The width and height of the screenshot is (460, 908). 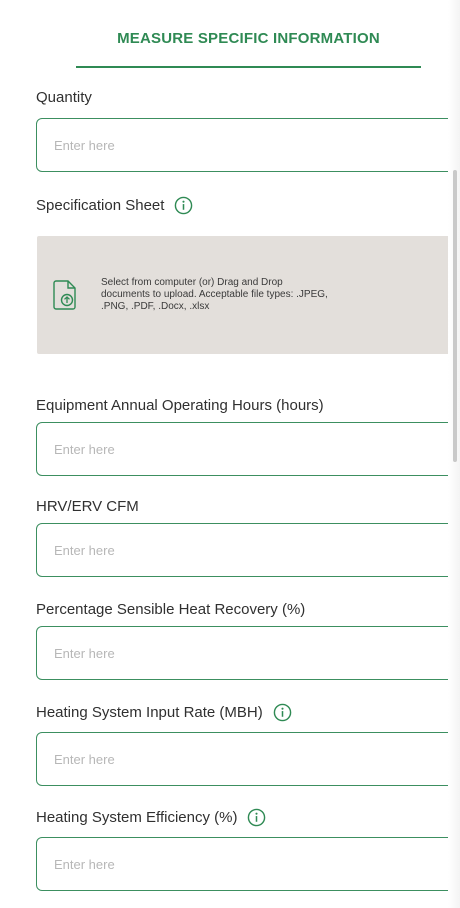 I want to click on cfm-field, so click(x=248, y=550).